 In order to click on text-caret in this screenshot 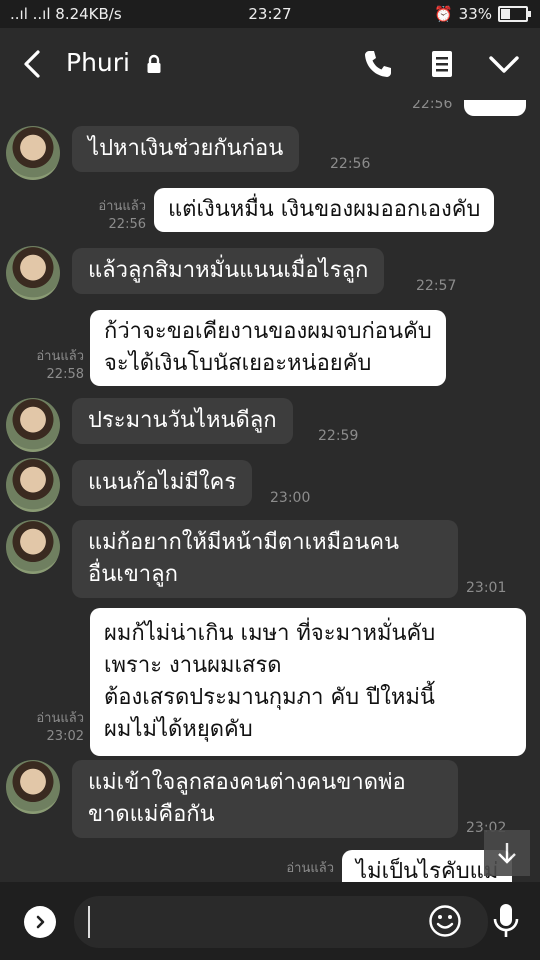, I will do `click(89, 922)`.